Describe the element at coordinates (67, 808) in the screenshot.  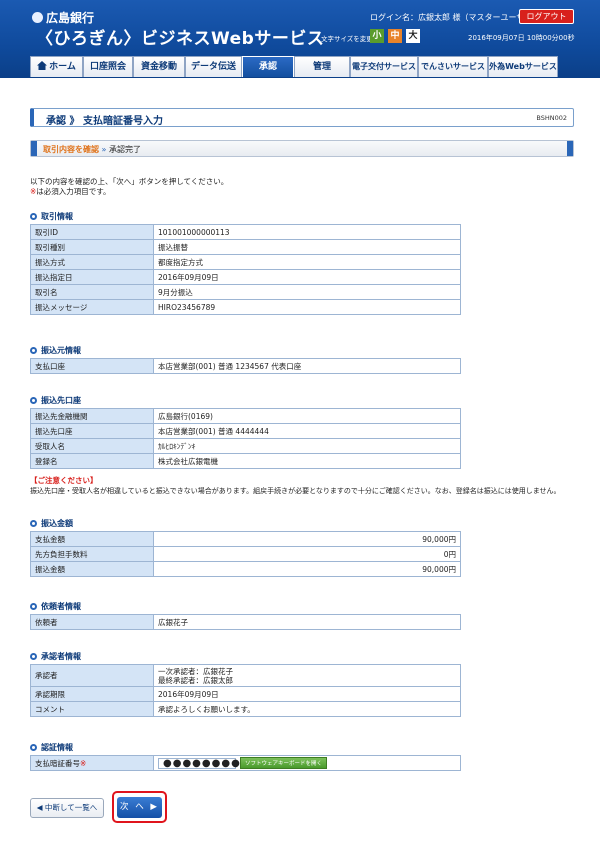
I see `cancel-to-list-button: ◀ 中断して一覧へ` at that location.